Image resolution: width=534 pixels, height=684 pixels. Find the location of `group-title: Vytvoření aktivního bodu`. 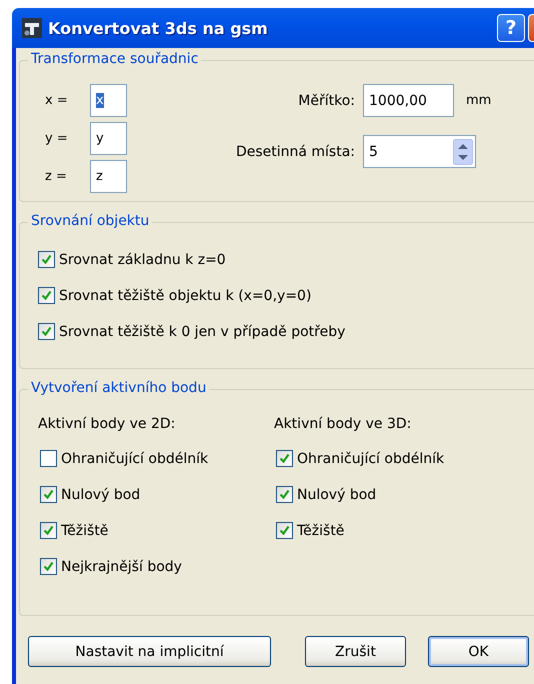

group-title: Vytvoření aktivního bodu is located at coordinates (119, 388).